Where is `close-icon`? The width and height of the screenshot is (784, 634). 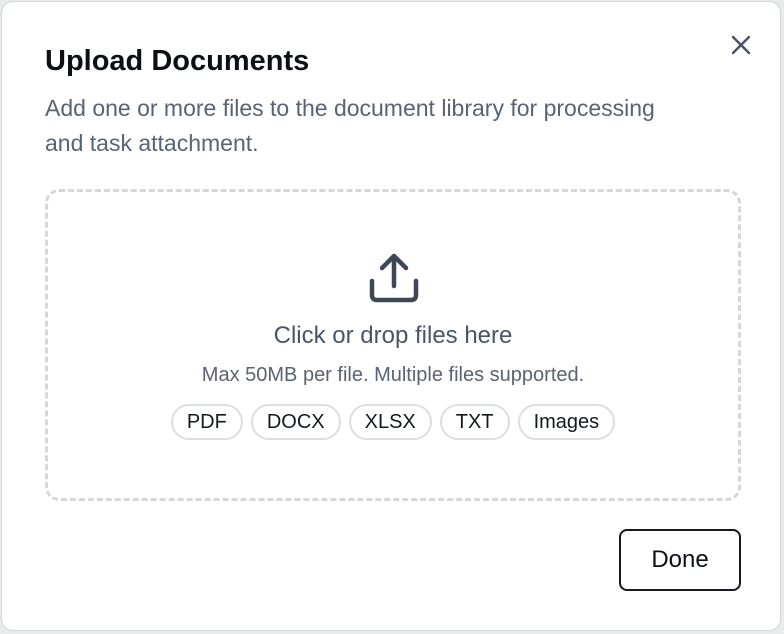 close-icon is located at coordinates (741, 45).